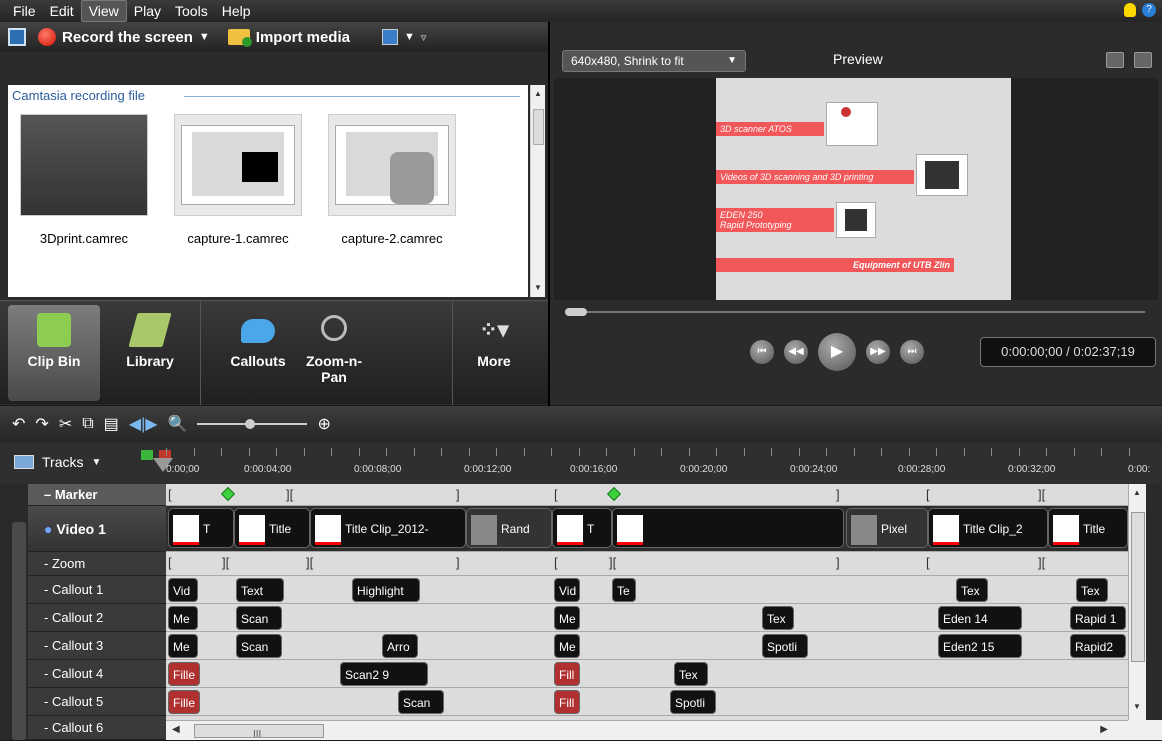 The image size is (1162, 741). Describe the element at coordinates (1115, 60) in the screenshot. I see `fullscreen-icon` at that location.